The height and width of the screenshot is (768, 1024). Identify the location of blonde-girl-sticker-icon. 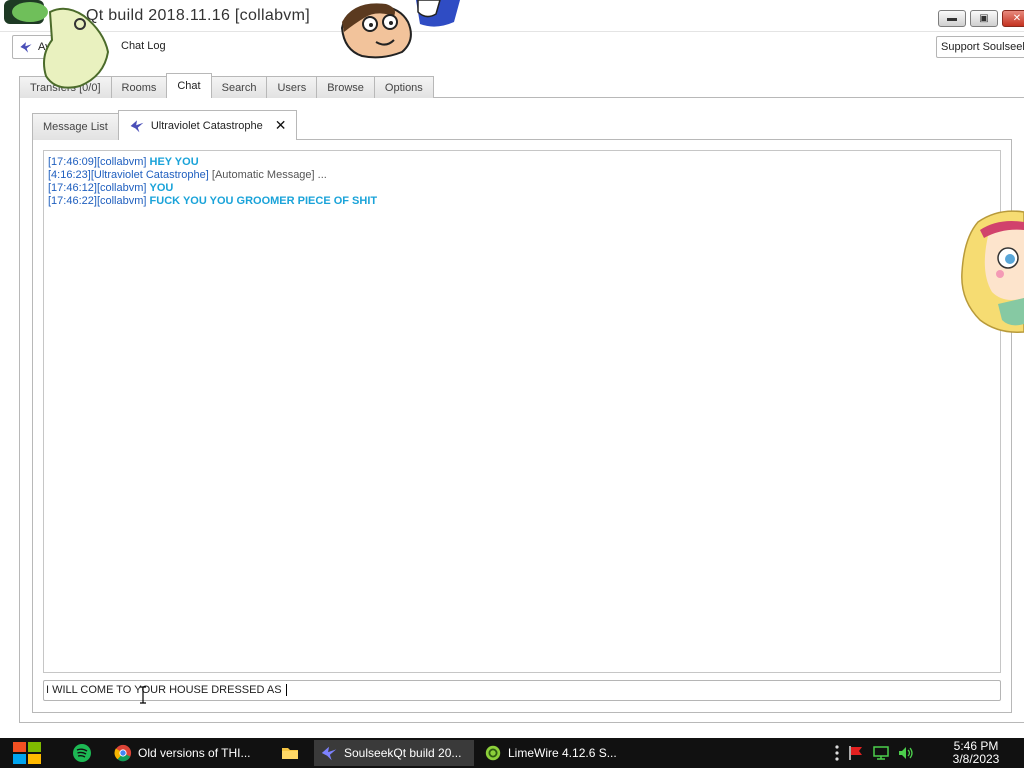
(992, 271).